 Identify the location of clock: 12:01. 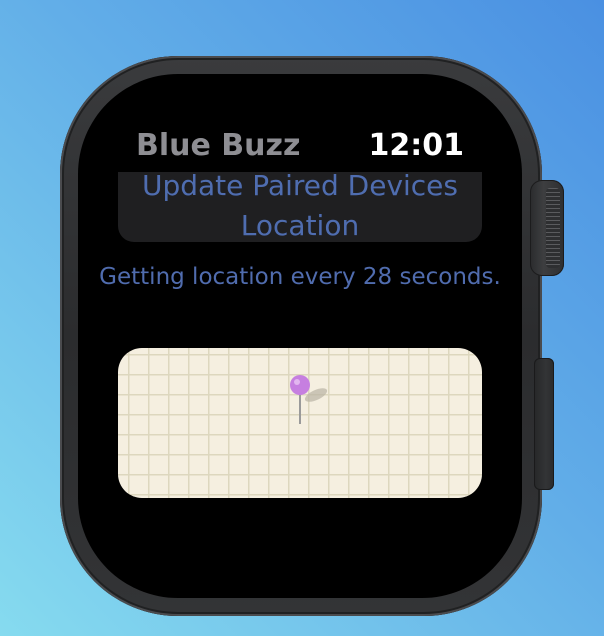
(416, 145).